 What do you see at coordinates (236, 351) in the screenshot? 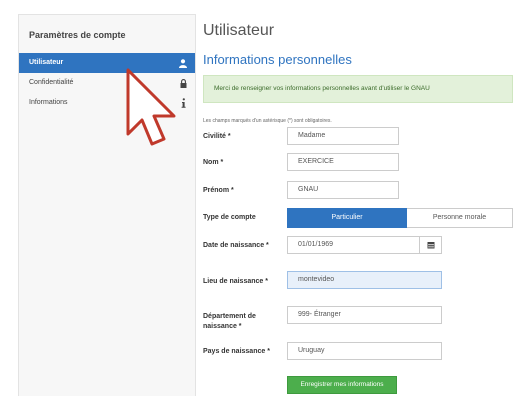
I see `pays-label: Pays de naissance *` at bounding box center [236, 351].